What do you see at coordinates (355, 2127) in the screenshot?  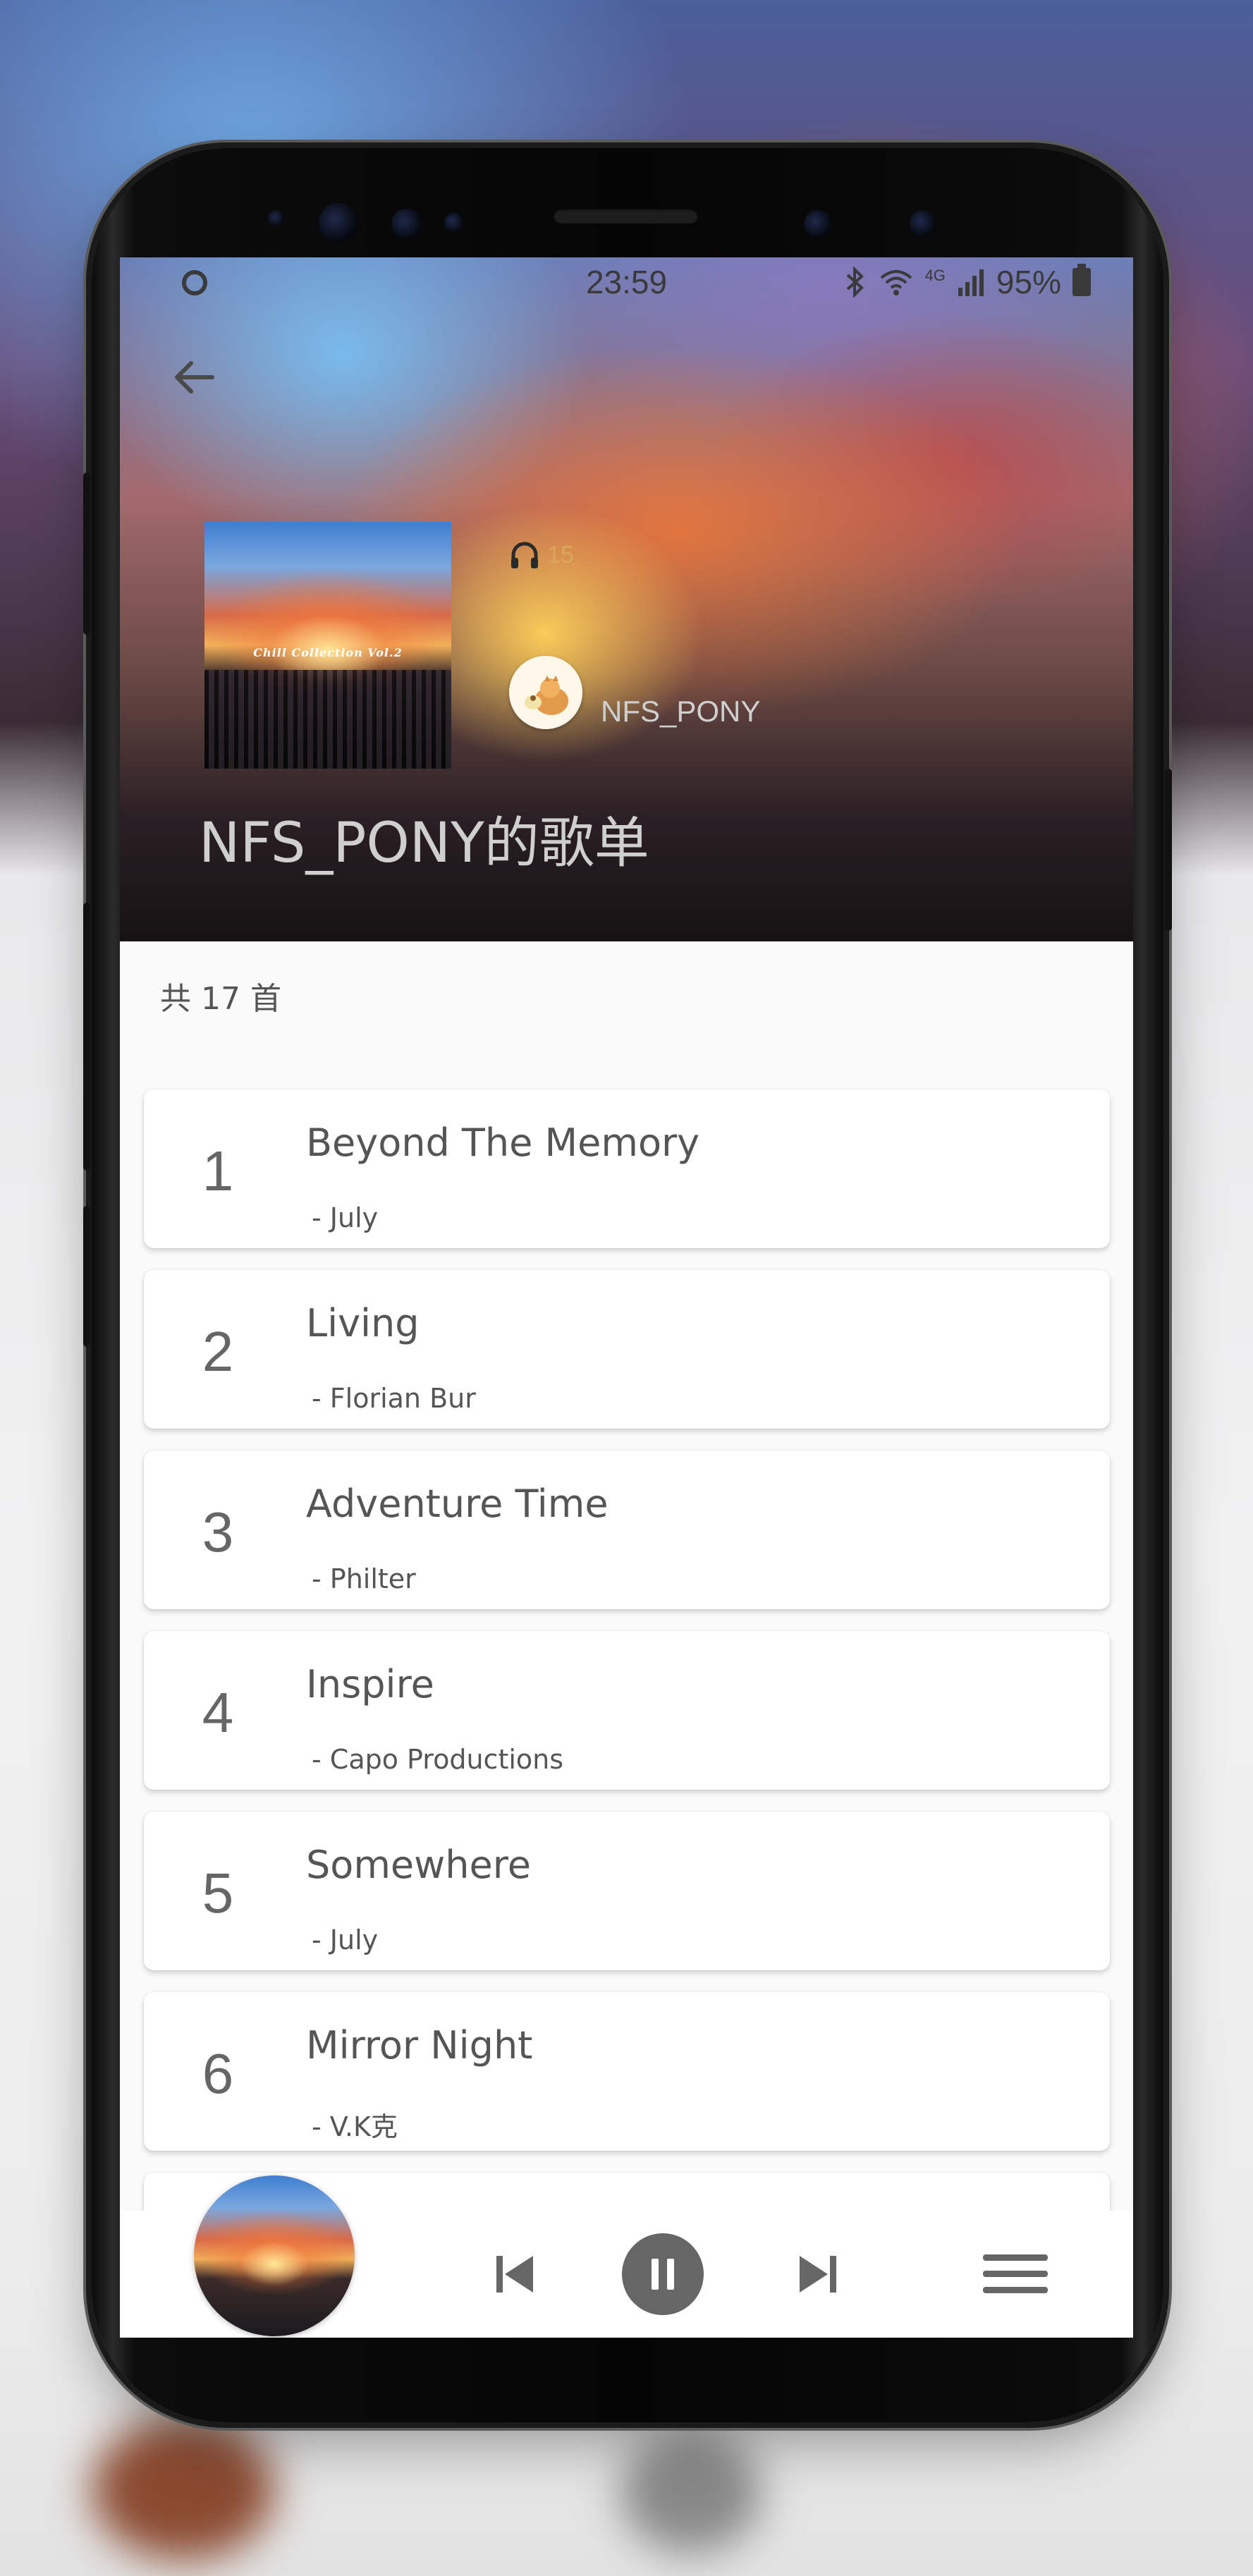 I see `song-artist: - V.K克` at bounding box center [355, 2127].